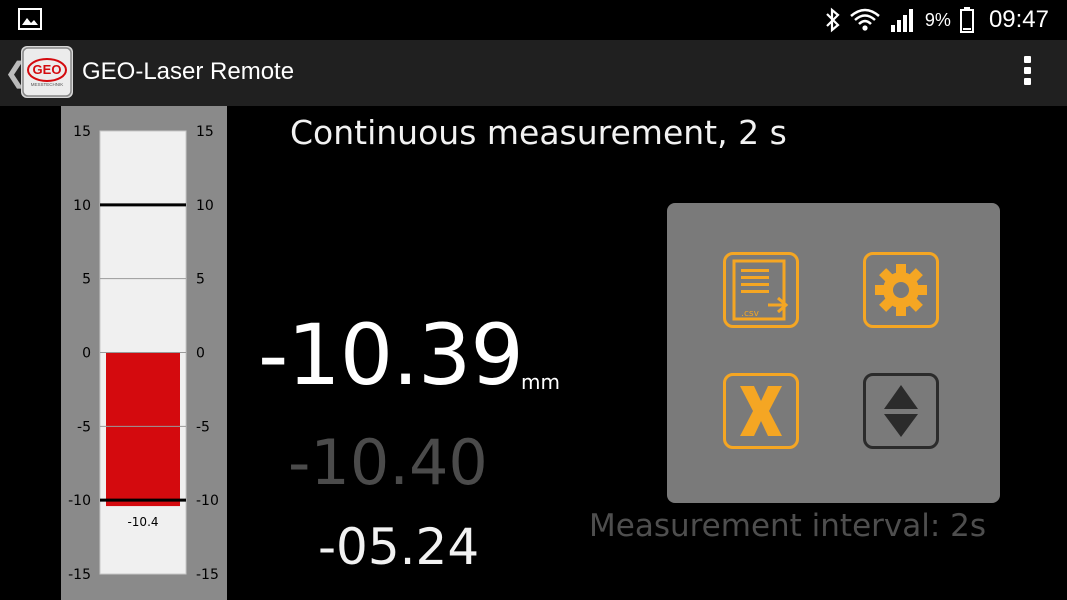 The height and width of the screenshot is (600, 1067). Describe the element at coordinates (200, 280) in the screenshot. I see `gauge-tick-right: 5` at that location.